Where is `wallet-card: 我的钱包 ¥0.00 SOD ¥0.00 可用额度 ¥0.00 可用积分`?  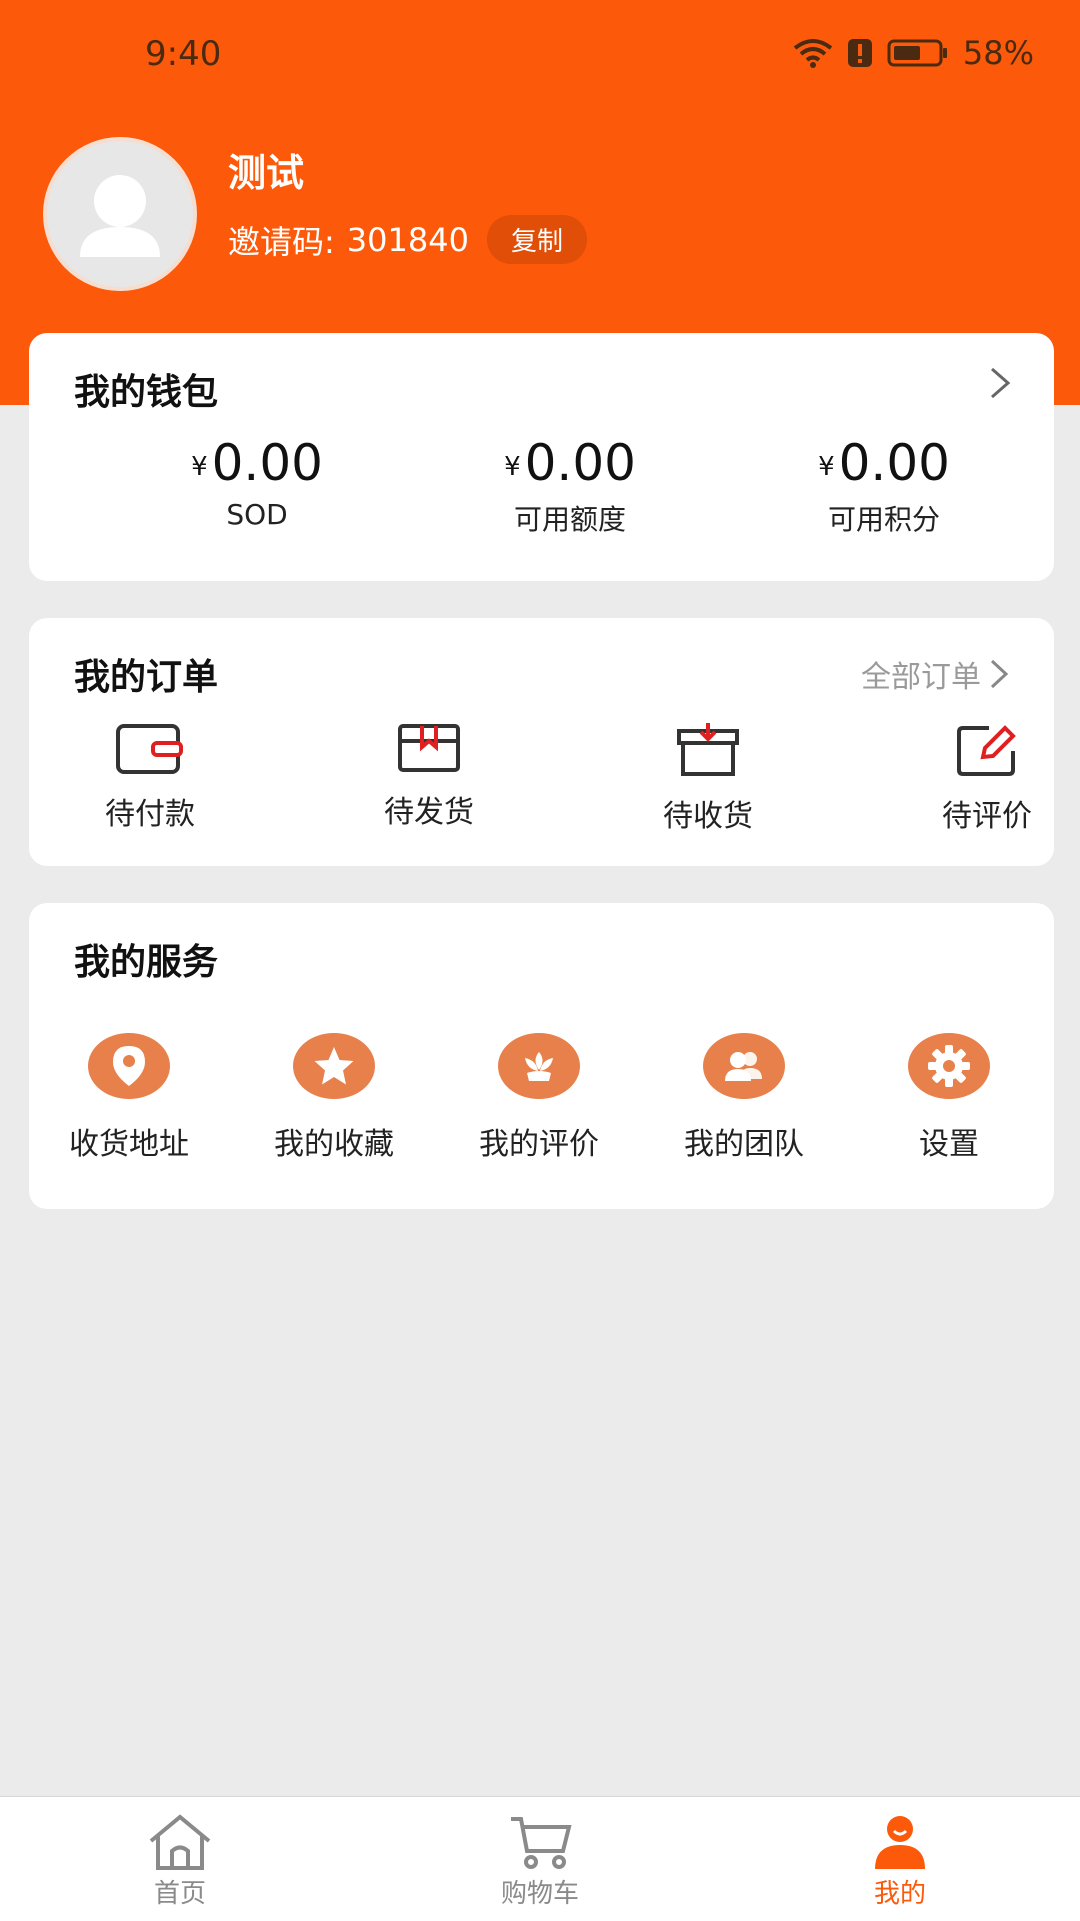
wallet-card: 我的钱包 ¥0.00 SOD ¥0.00 可用额度 ¥0.00 可用积分 is located at coordinates (541, 457).